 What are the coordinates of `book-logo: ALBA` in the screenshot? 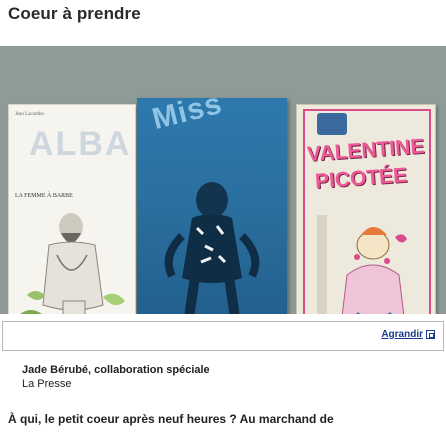 It's located at (80, 144).